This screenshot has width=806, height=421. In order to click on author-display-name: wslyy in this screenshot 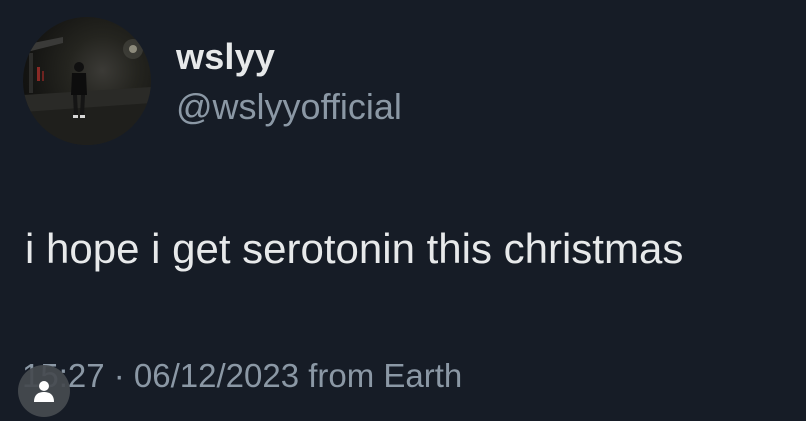, I will do `click(225, 57)`.